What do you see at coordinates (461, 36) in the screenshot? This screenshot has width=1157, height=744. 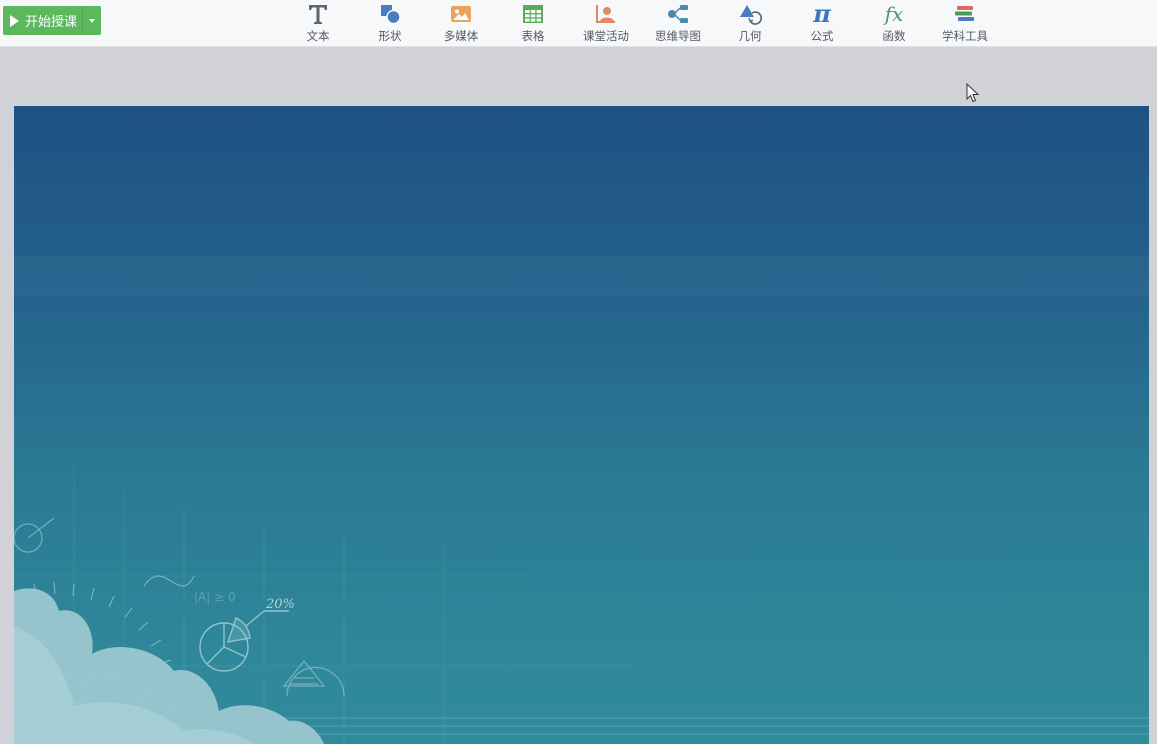 I see `tool-label: 多媒体` at bounding box center [461, 36].